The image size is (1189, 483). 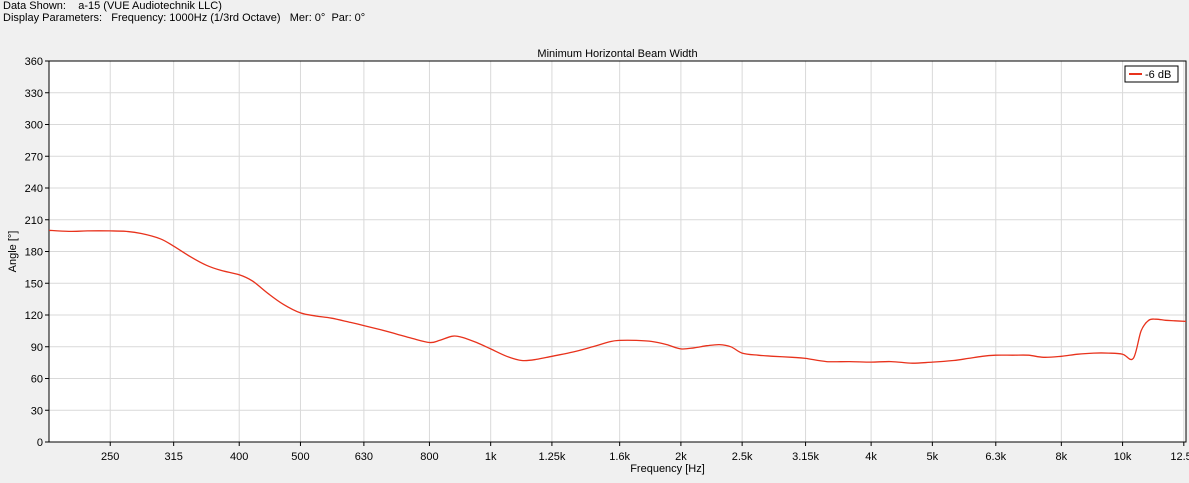 What do you see at coordinates (37, 348) in the screenshot?
I see `y-tick-label: 90` at bounding box center [37, 348].